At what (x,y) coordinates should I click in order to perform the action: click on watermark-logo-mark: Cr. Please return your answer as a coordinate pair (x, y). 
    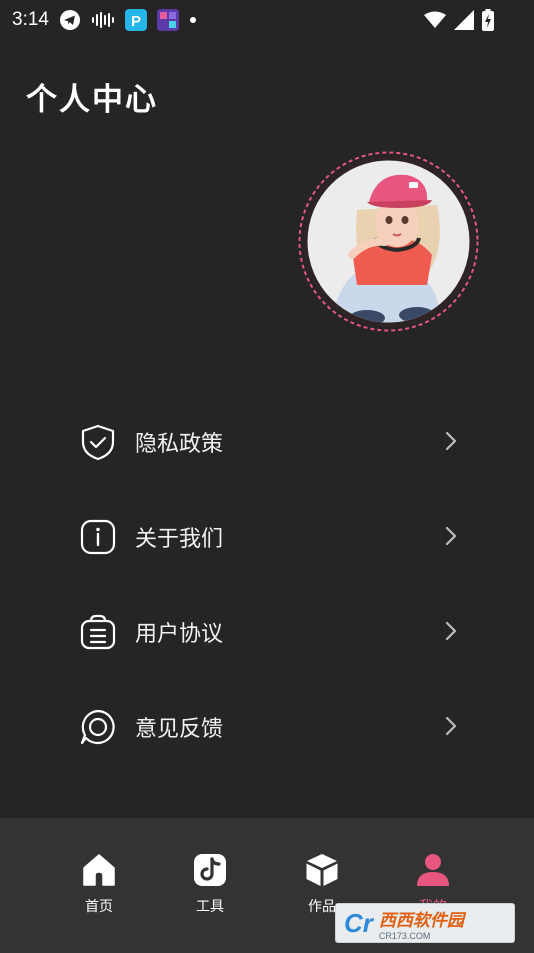
    Looking at the image, I should click on (358, 922).